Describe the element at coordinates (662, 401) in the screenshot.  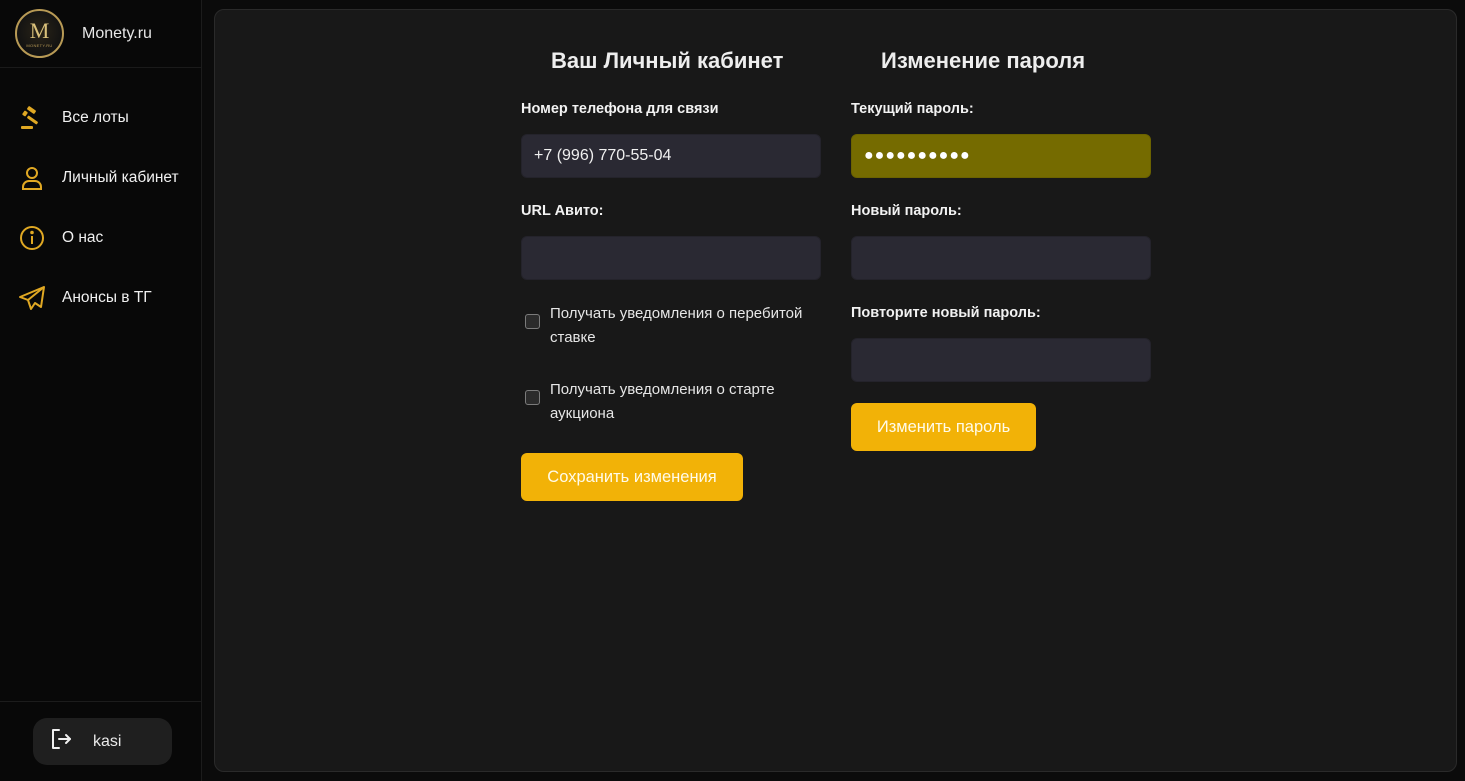
I see `notify-auction-start-label: Получать уведомления о старте аукциона` at that location.